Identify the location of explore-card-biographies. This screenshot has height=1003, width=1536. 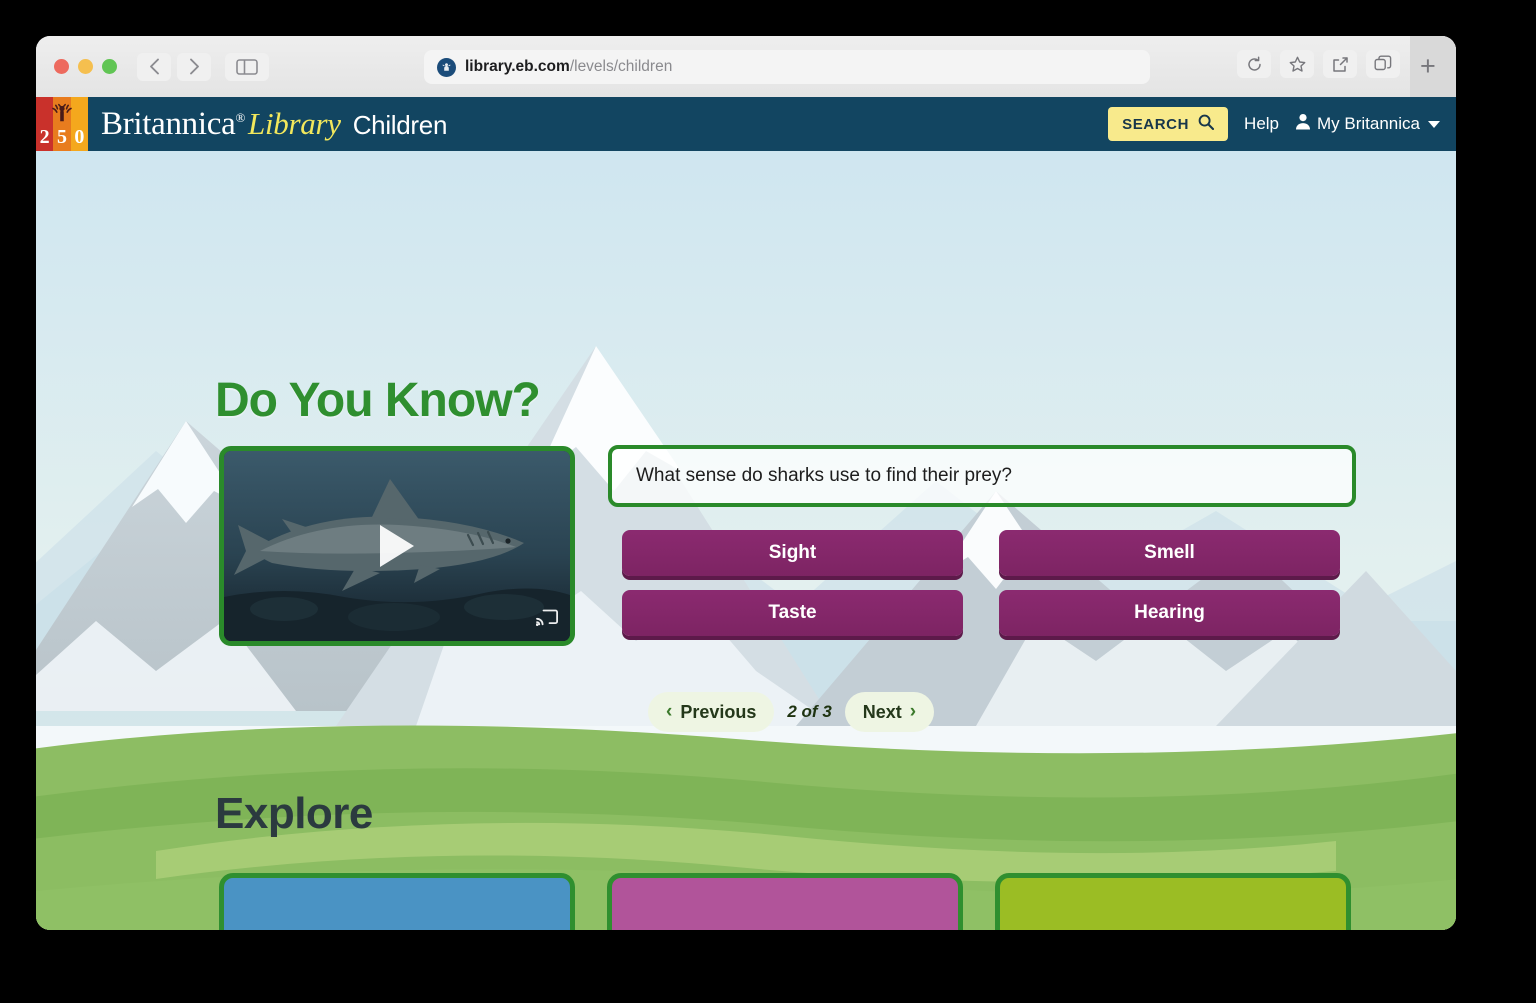
(1173, 901).